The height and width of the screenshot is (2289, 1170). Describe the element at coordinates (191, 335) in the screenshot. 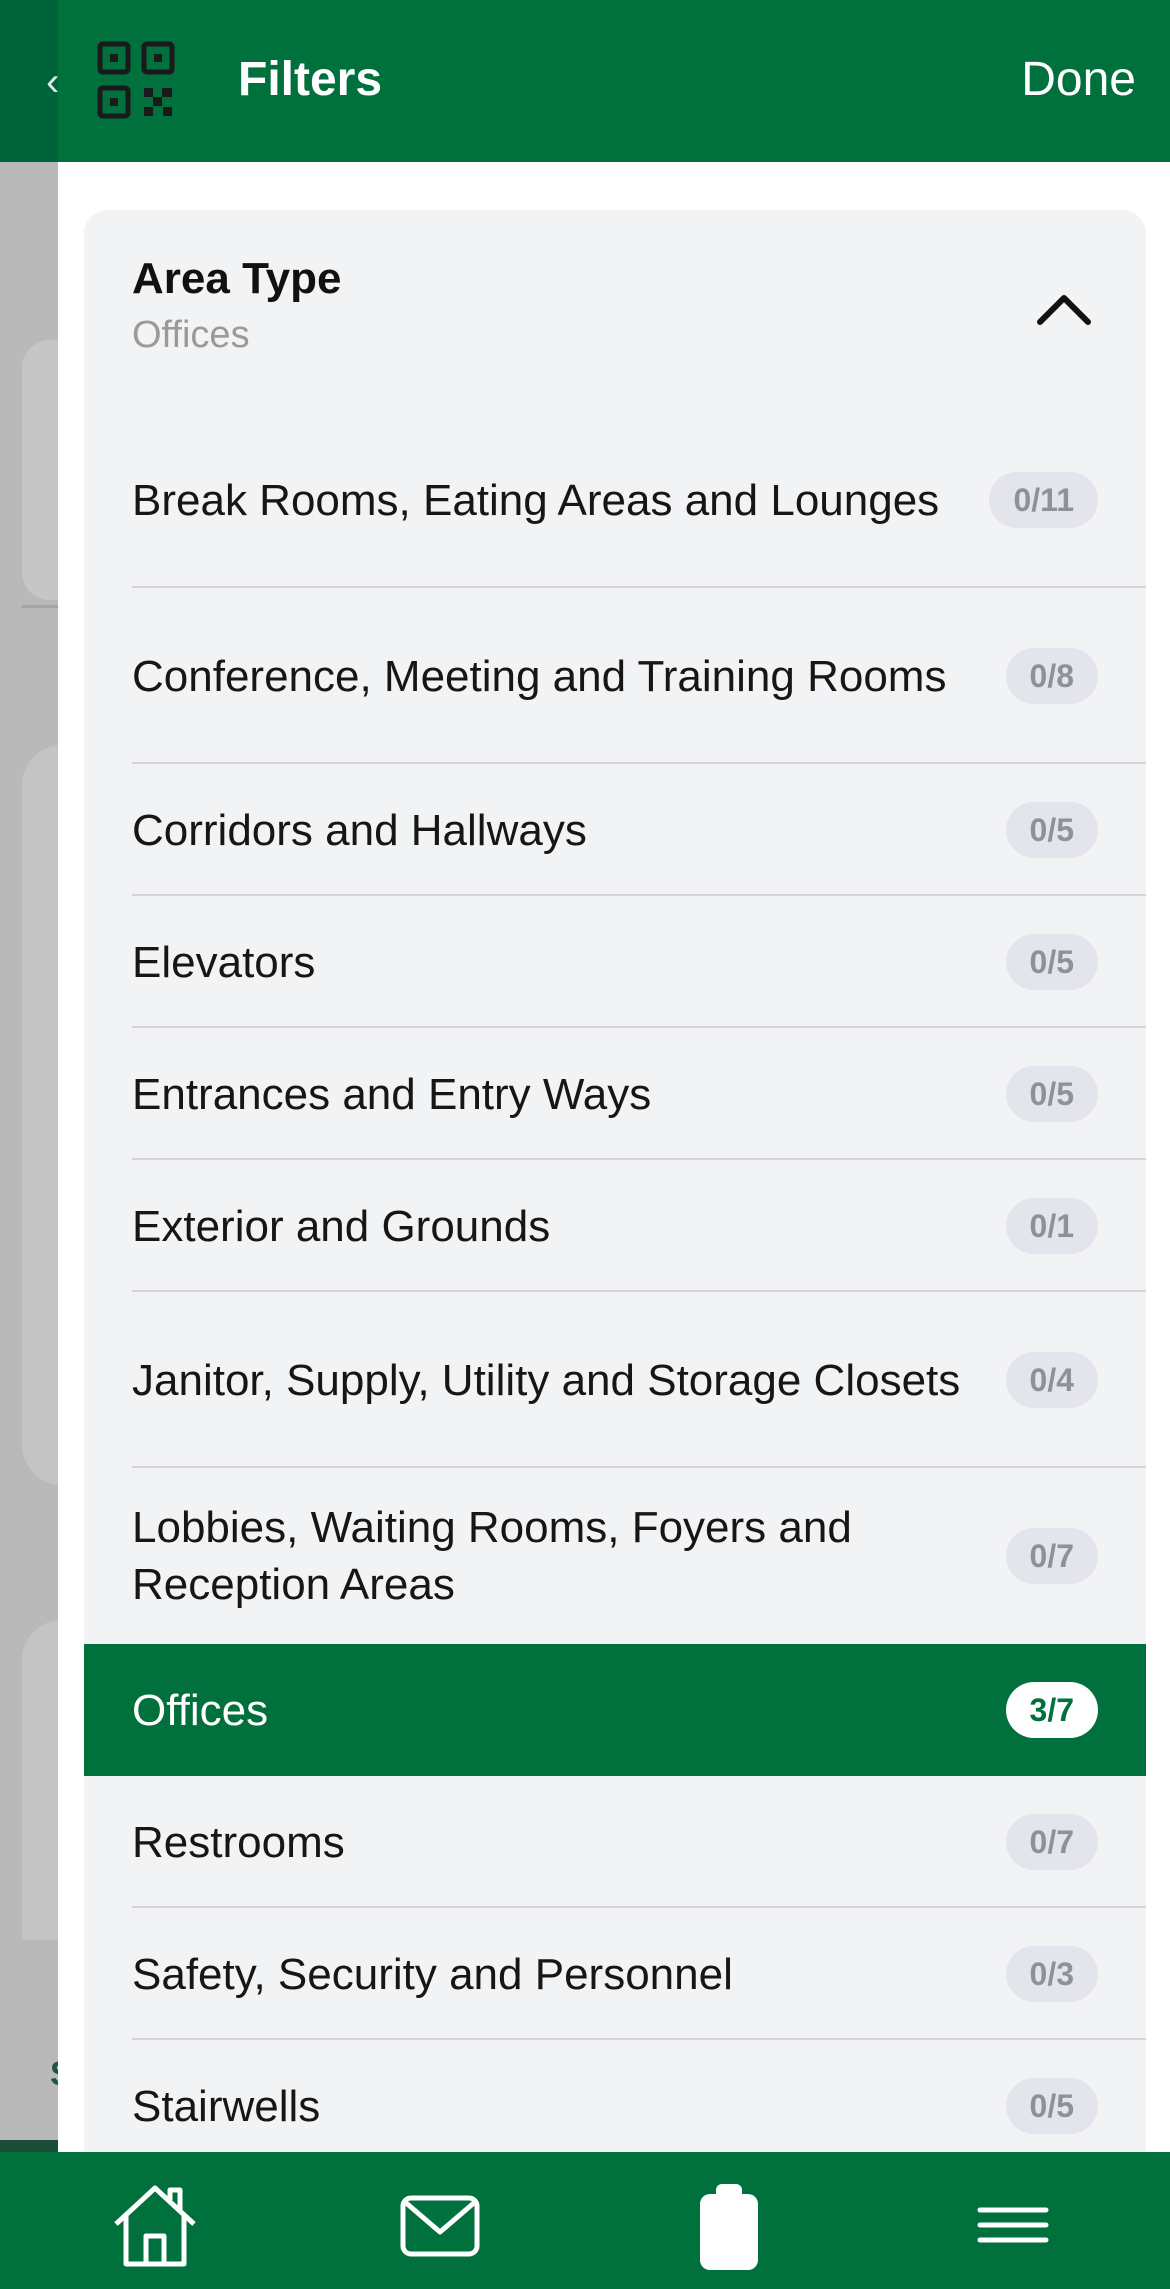

I see `selected-area-type: Offices` at that location.